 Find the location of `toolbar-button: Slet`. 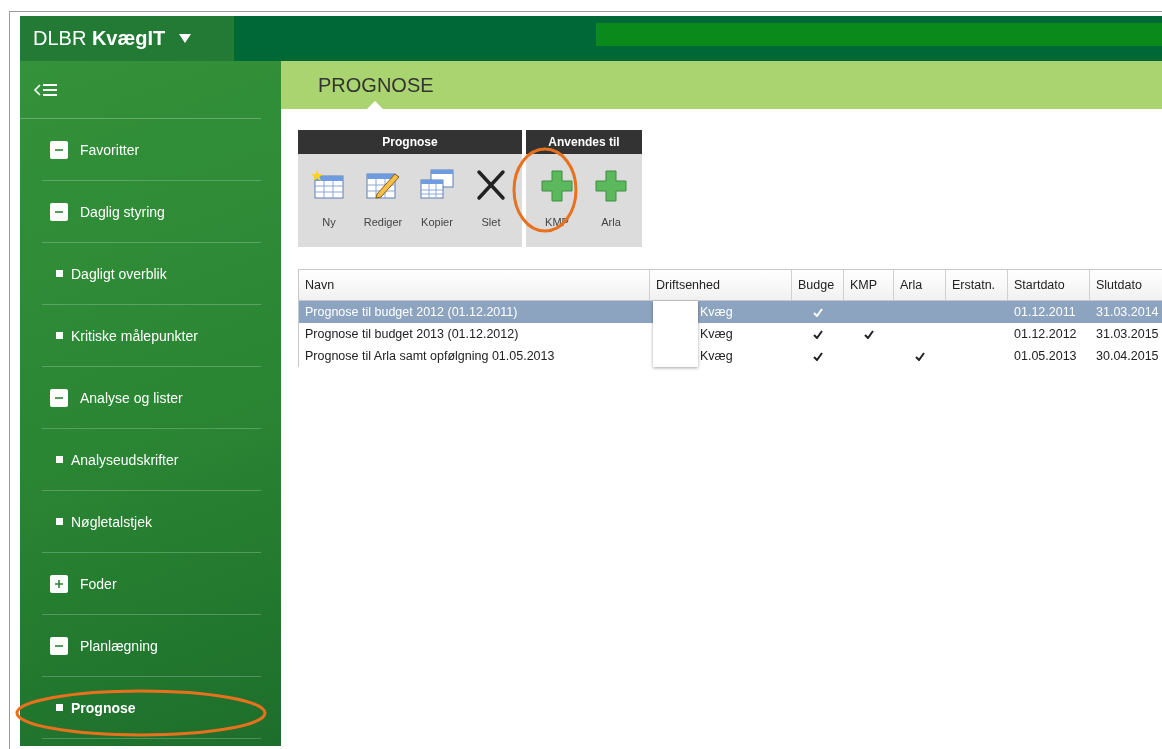

toolbar-button: Slet is located at coordinates (491, 191).